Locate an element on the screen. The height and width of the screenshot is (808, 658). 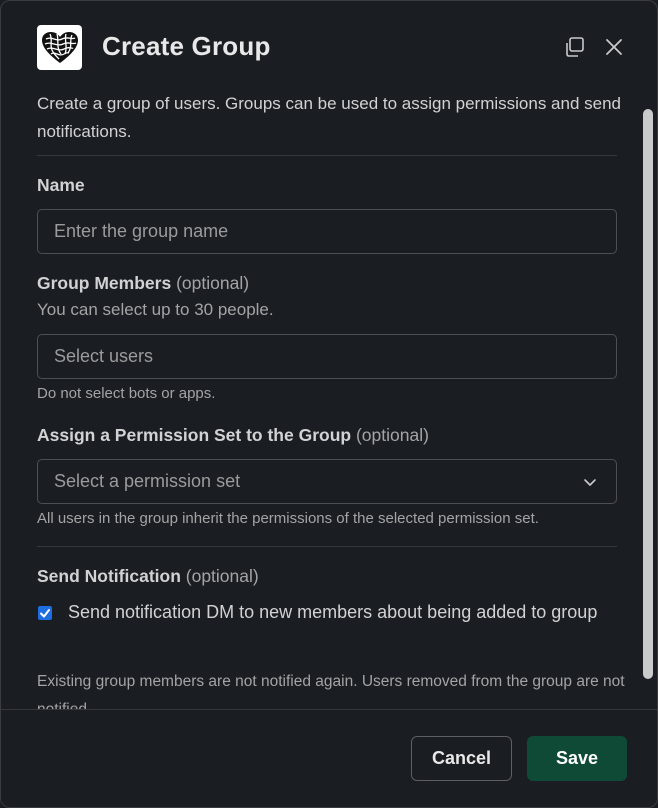
group-members-sublabel: You can select up to 30 people. is located at coordinates (155, 309).